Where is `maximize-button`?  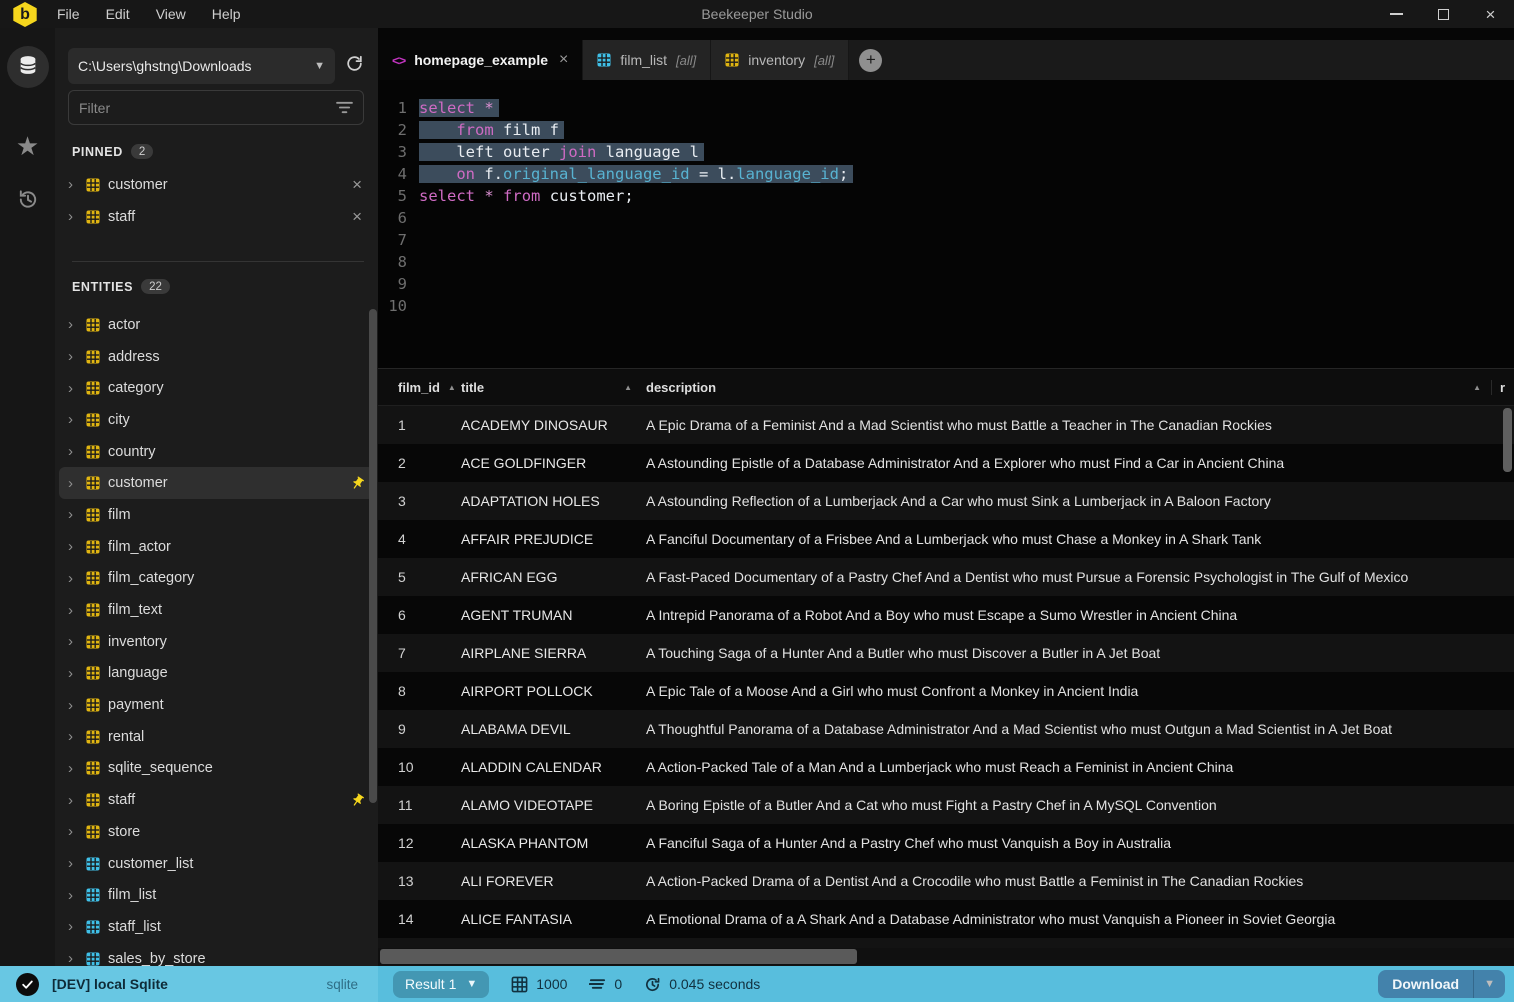 maximize-button is located at coordinates (1443, 14).